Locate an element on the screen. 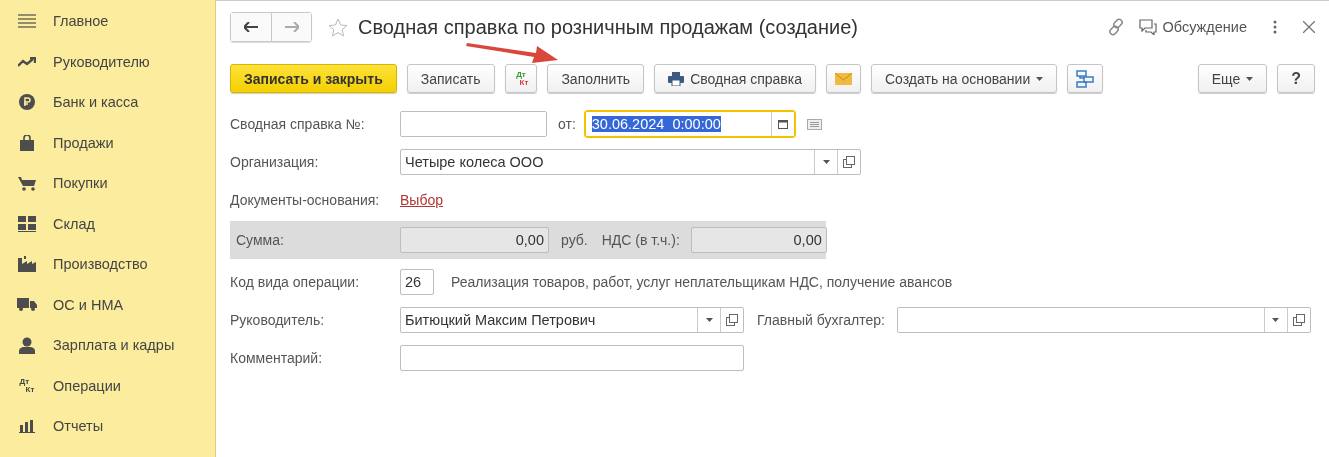  field-label: Сумма: is located at coordinates (260, 240).